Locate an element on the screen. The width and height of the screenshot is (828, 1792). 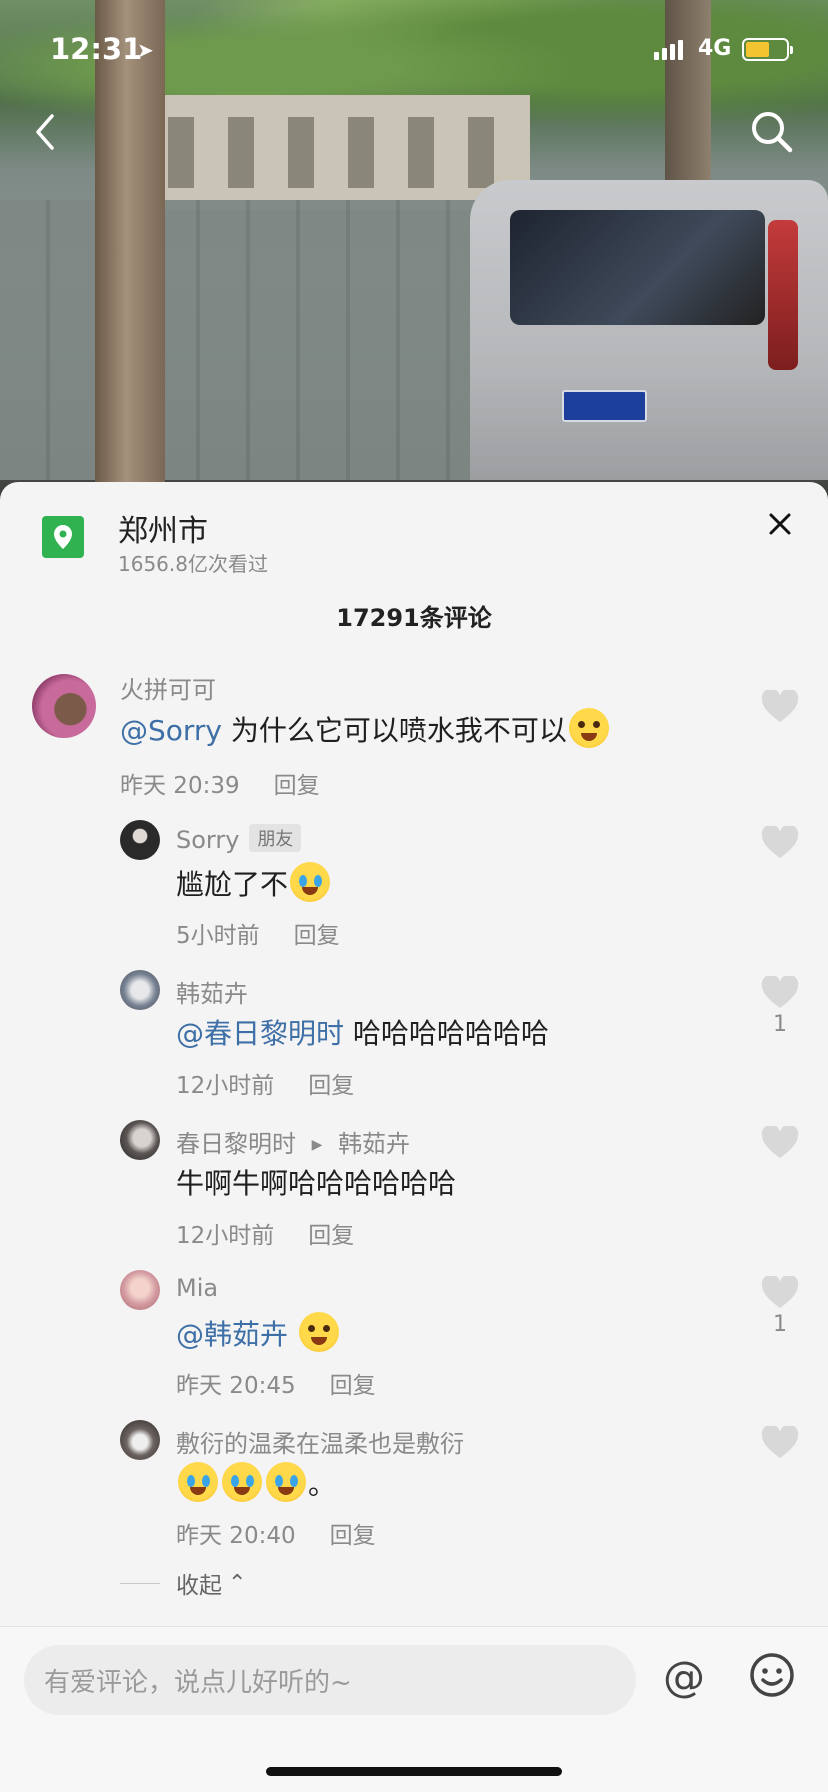
comment-text: @春日黎明时 哈哈哈哈哈哈哈 is located at coordinates (362, 1033).